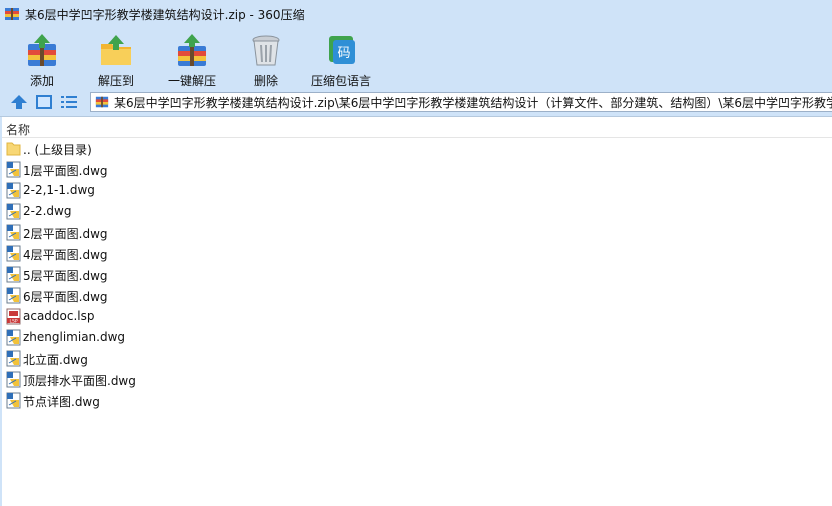 The height and width of the screenshot is (506, 832). I want to click on archive-language-button: 码 压缩包语言, so click(341, 58).